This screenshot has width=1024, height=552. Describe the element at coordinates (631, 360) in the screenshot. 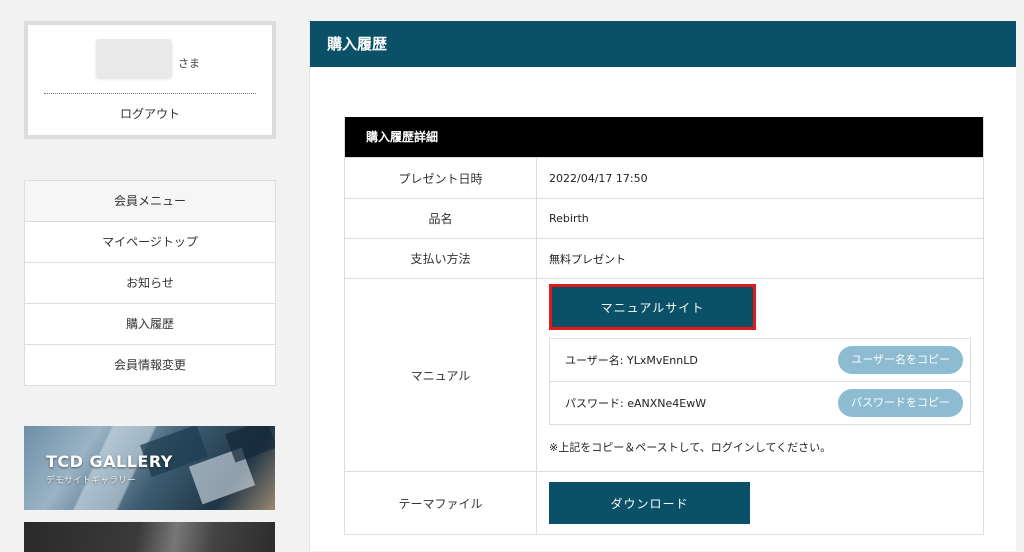

I see `username-text: ユーザー名: YLxMvEnnLD` at that location.